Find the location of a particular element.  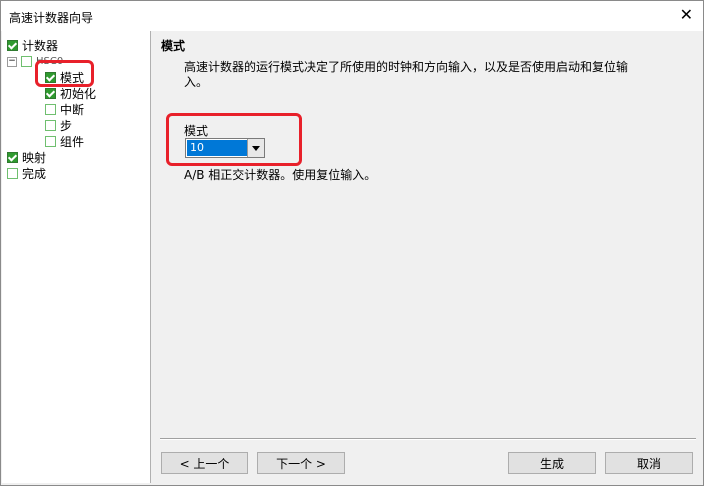

mode-note: A/B 相正交计数器。使用复位输入。 is located at coordinates (280, 175).